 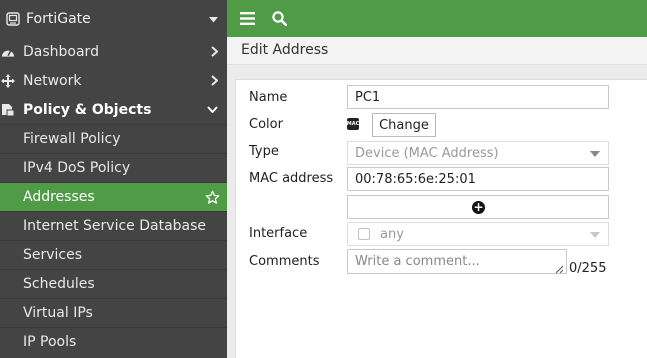 What do you see at coordinates (437, 51) in the screenshot?
I see `page-title: Edit Address` at bounding box center [437, 51].